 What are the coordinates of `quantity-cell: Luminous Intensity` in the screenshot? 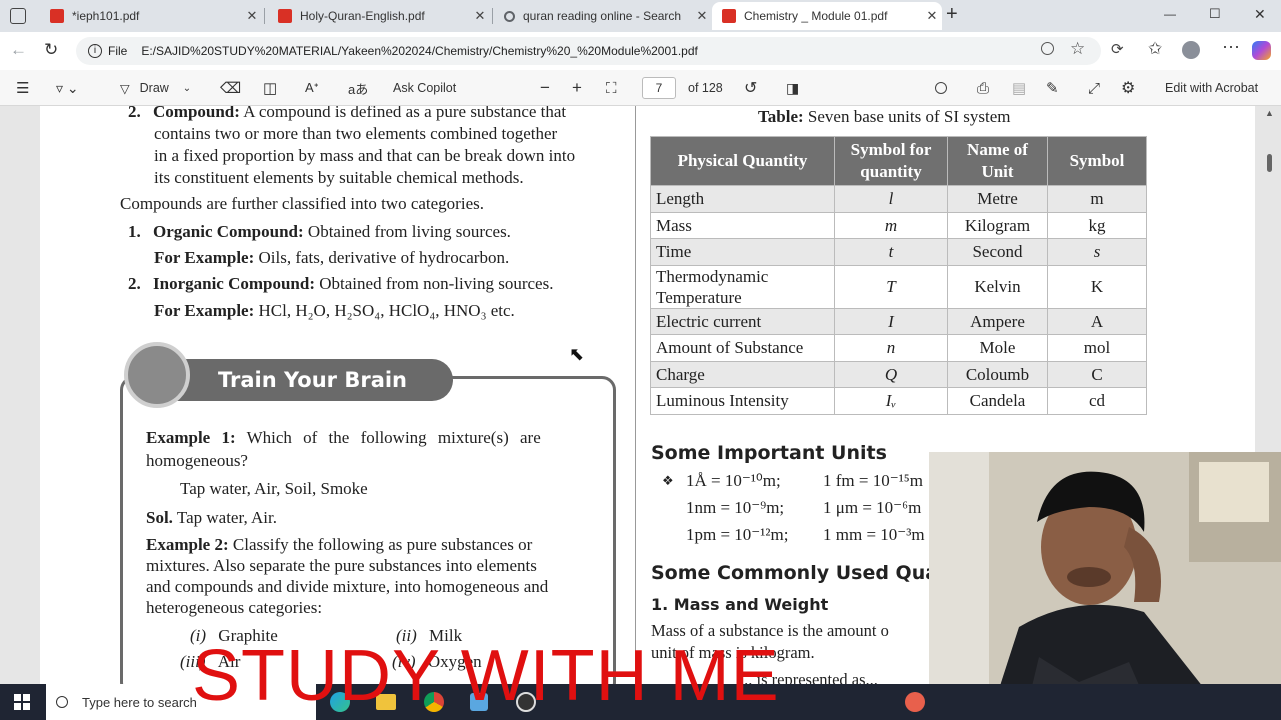 It's located at (742, 401).